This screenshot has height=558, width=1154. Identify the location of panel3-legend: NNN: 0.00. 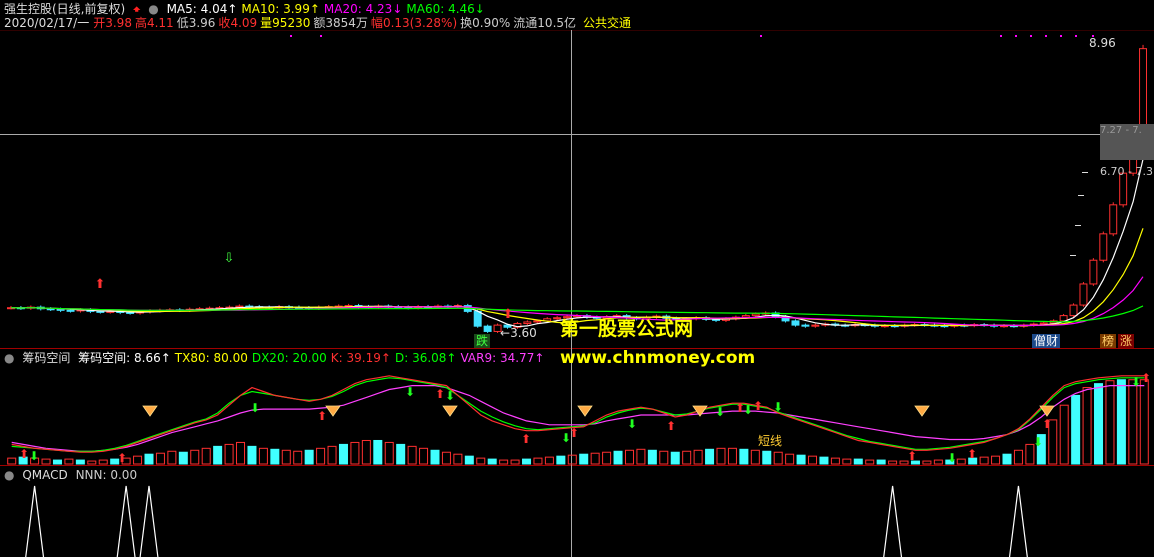
(109, 475).